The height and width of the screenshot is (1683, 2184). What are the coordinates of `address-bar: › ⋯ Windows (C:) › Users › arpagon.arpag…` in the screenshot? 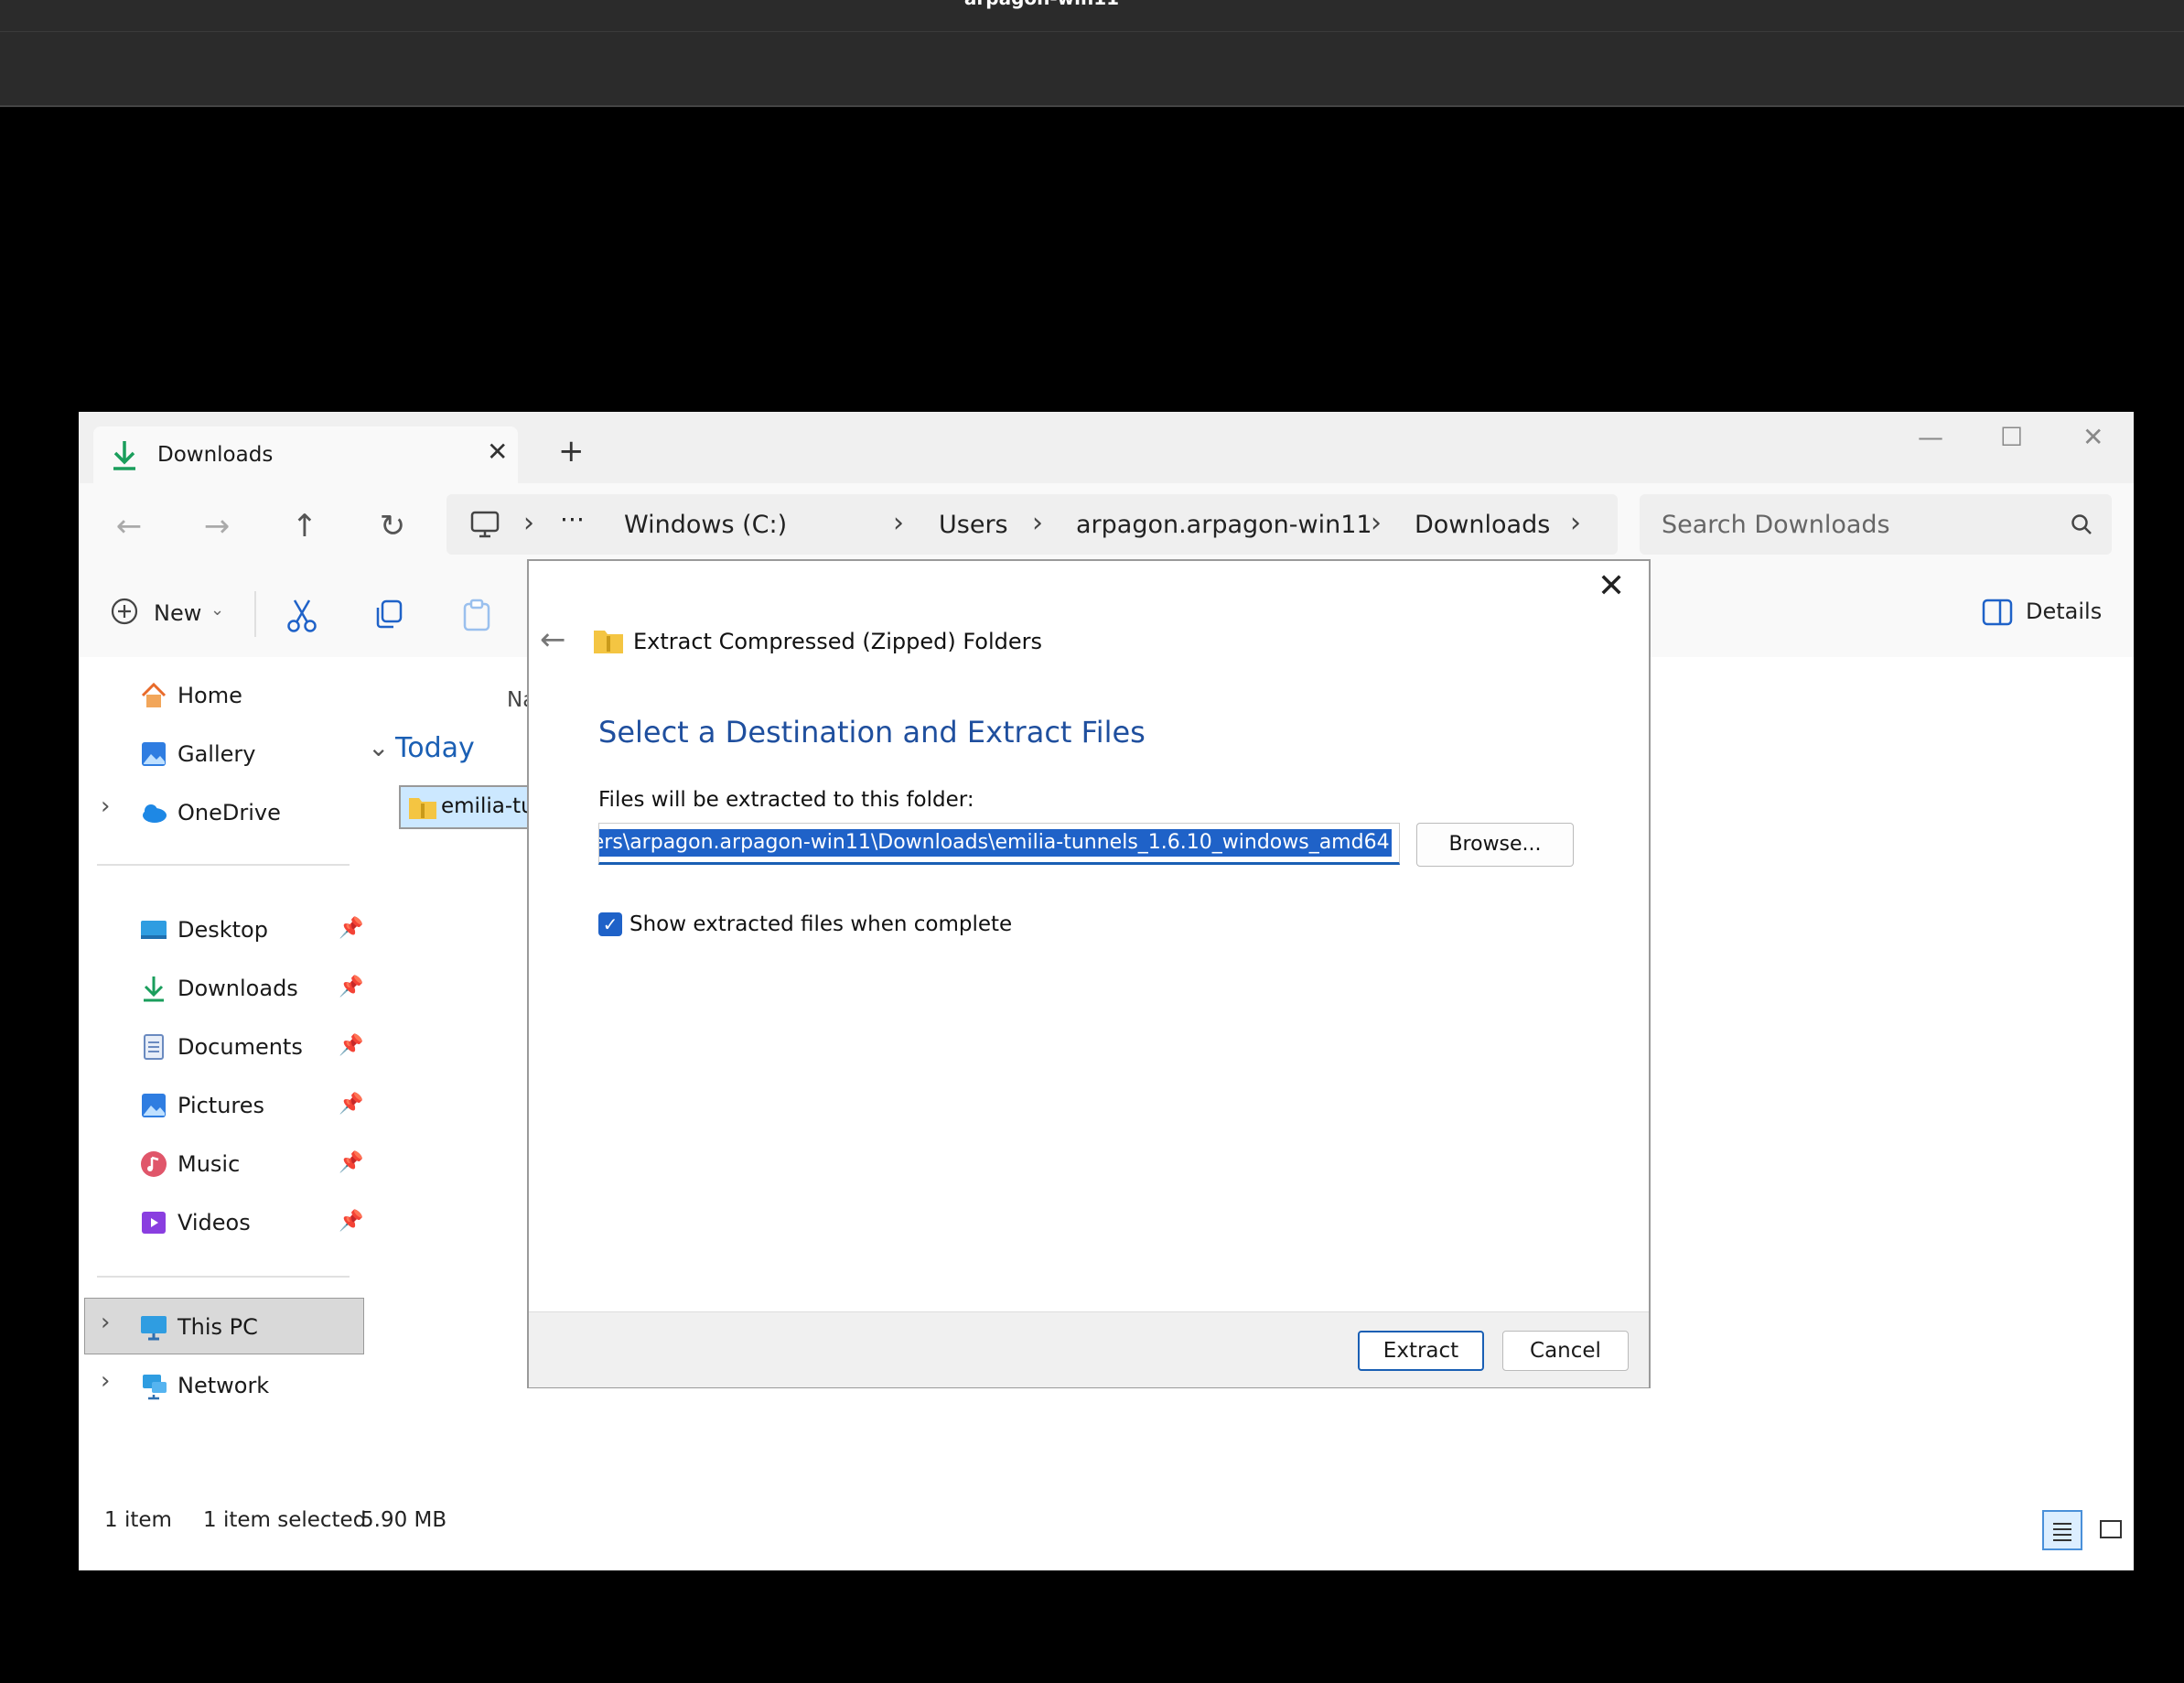 It's located at (1032, 524).